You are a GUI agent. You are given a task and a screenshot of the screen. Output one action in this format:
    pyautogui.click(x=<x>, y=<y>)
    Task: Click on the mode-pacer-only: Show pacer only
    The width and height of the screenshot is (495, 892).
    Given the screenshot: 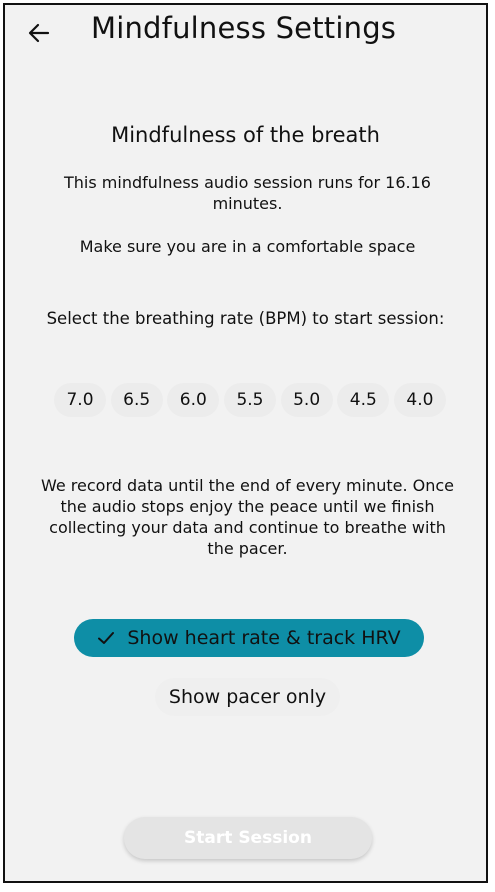 What is the action you would take?
    pyautogui.click(x=247, y=697)
    